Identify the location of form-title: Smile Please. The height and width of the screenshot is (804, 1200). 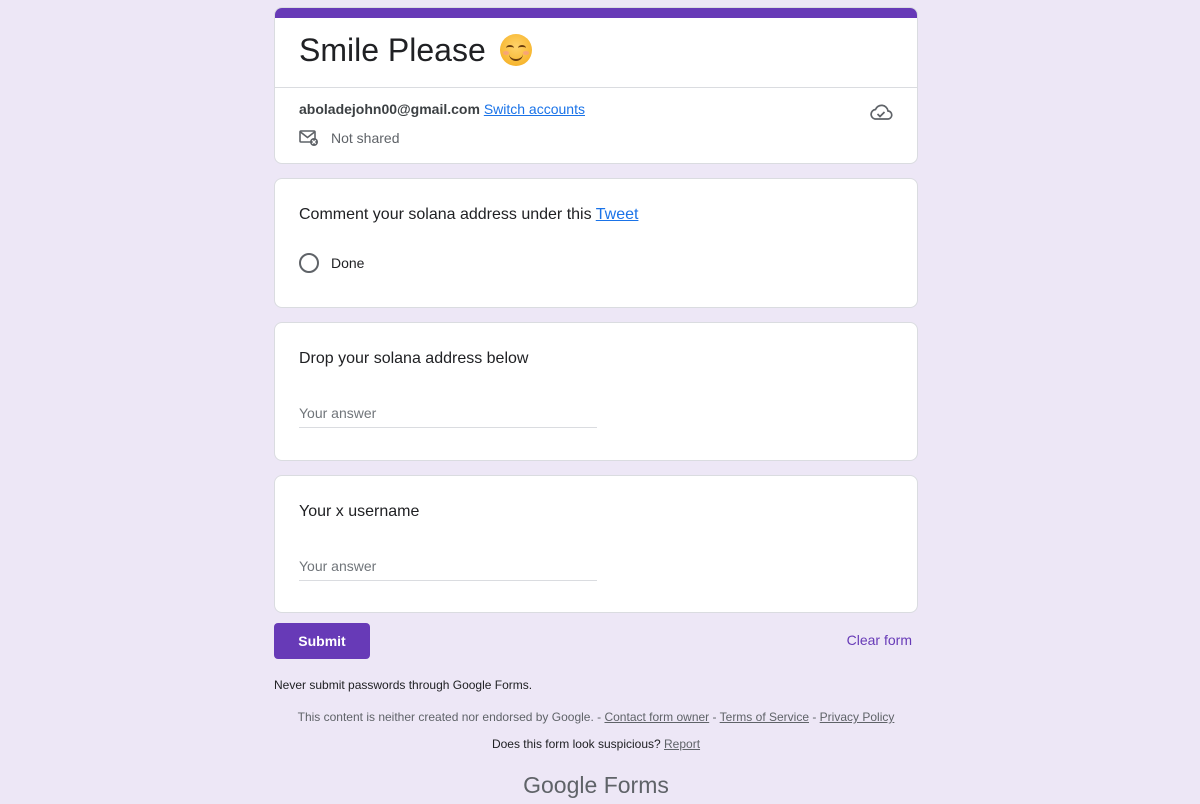
(415, 50).